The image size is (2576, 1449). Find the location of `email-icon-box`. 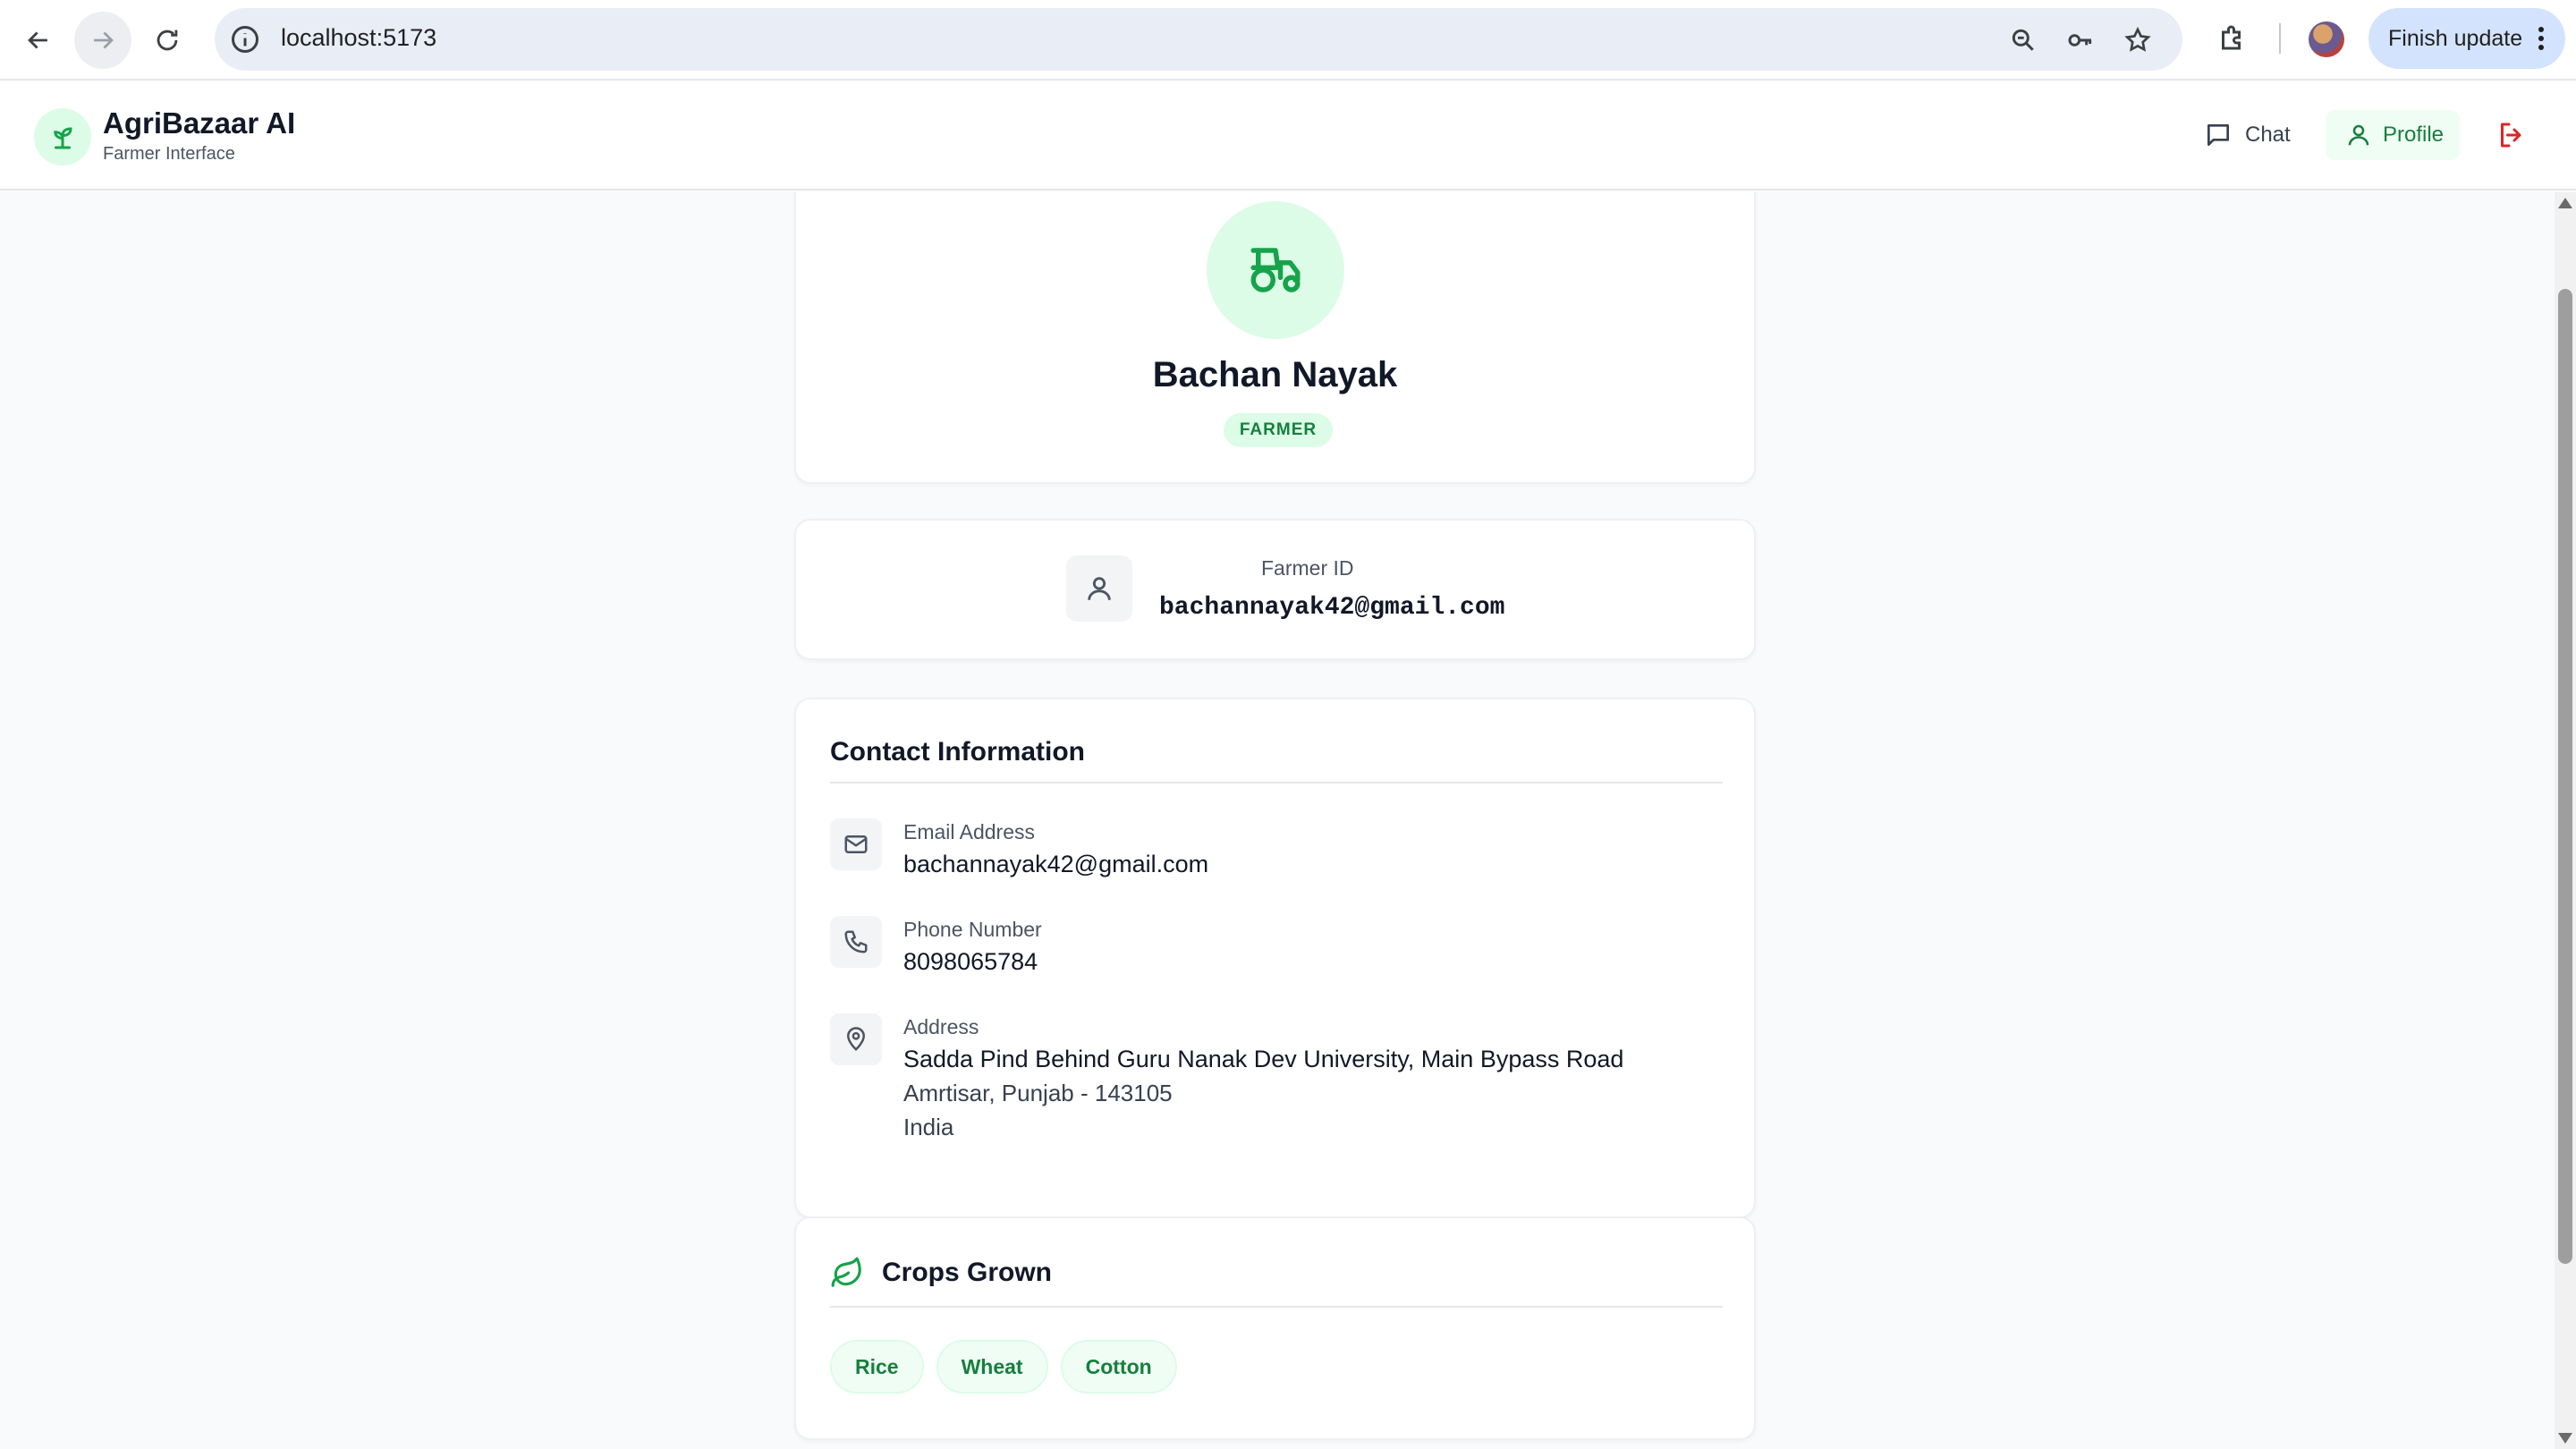

email-icon-box is located at coordinates (856, 844).